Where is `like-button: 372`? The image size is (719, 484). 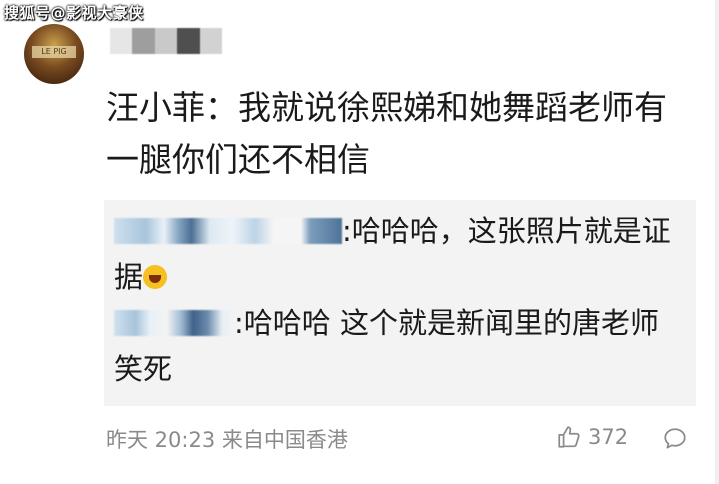 like-button: 372 is located at coordinates (592, 437).